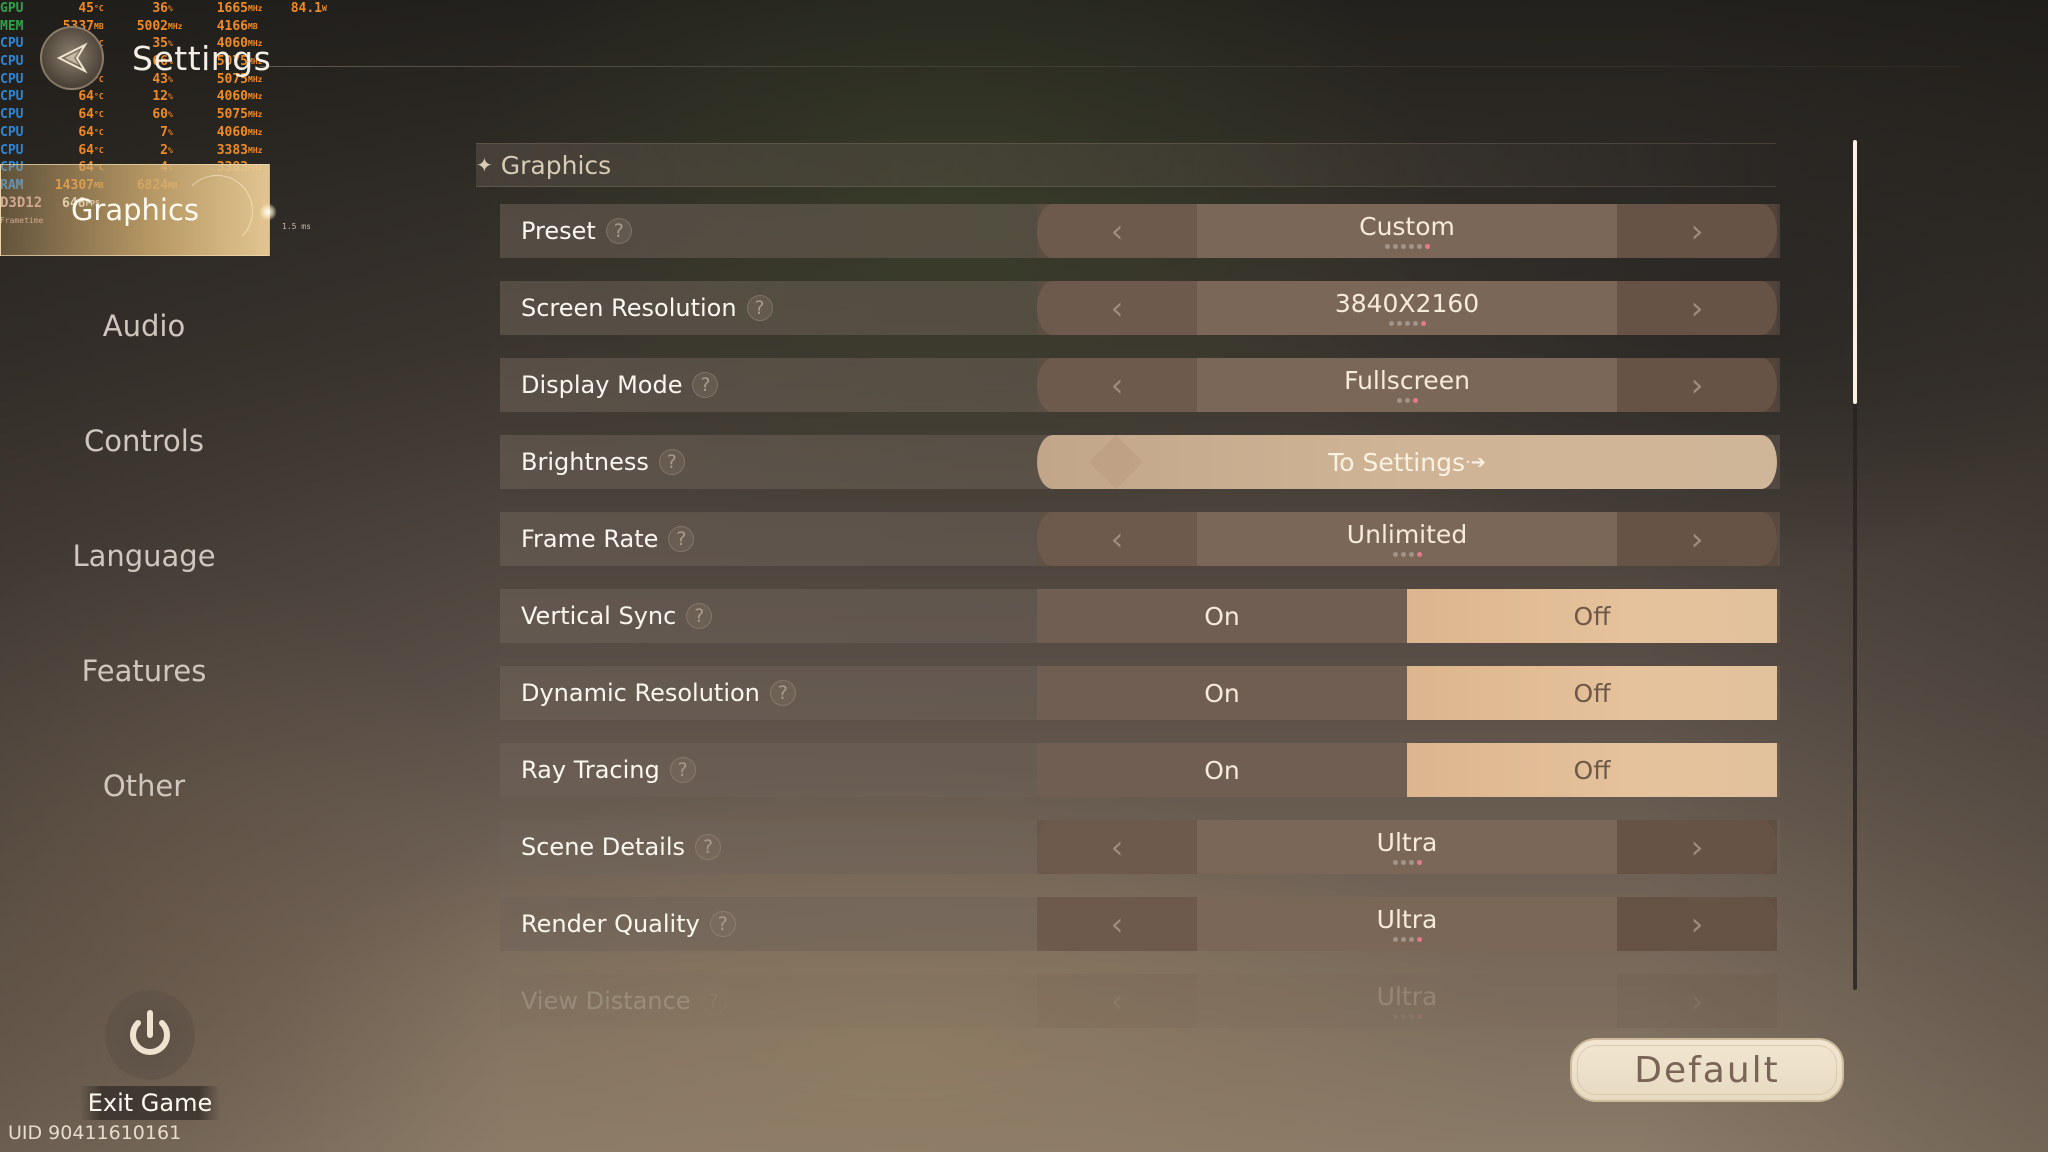 Image resolution: width=2048 pixels, height=1152 pixels. What do you see at coordinates (1407, 919) in the screenshot?
I see `selected-value: Ultra` at bounding box center [1407, 919].